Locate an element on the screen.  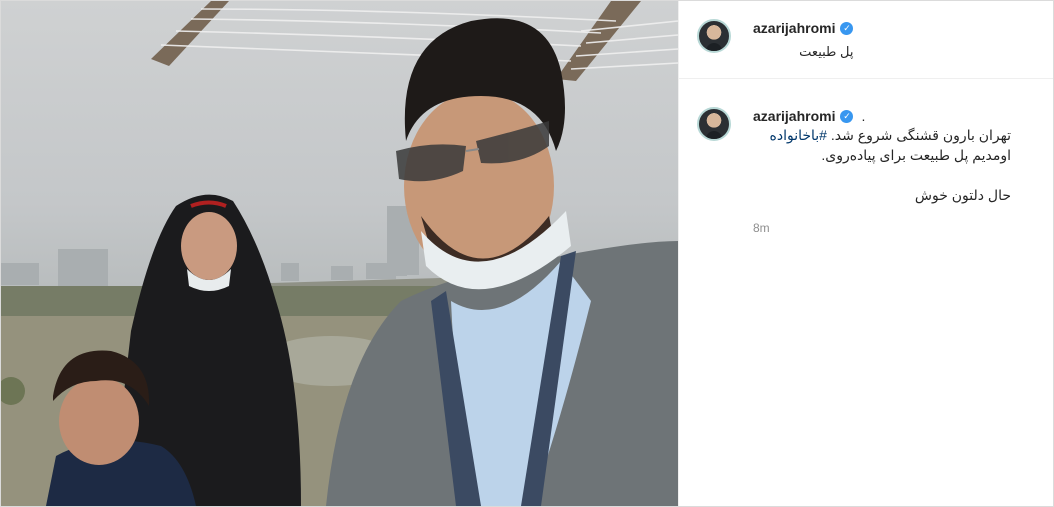
hashtag-link: #باخانواده is located at coordinates (798, 135).